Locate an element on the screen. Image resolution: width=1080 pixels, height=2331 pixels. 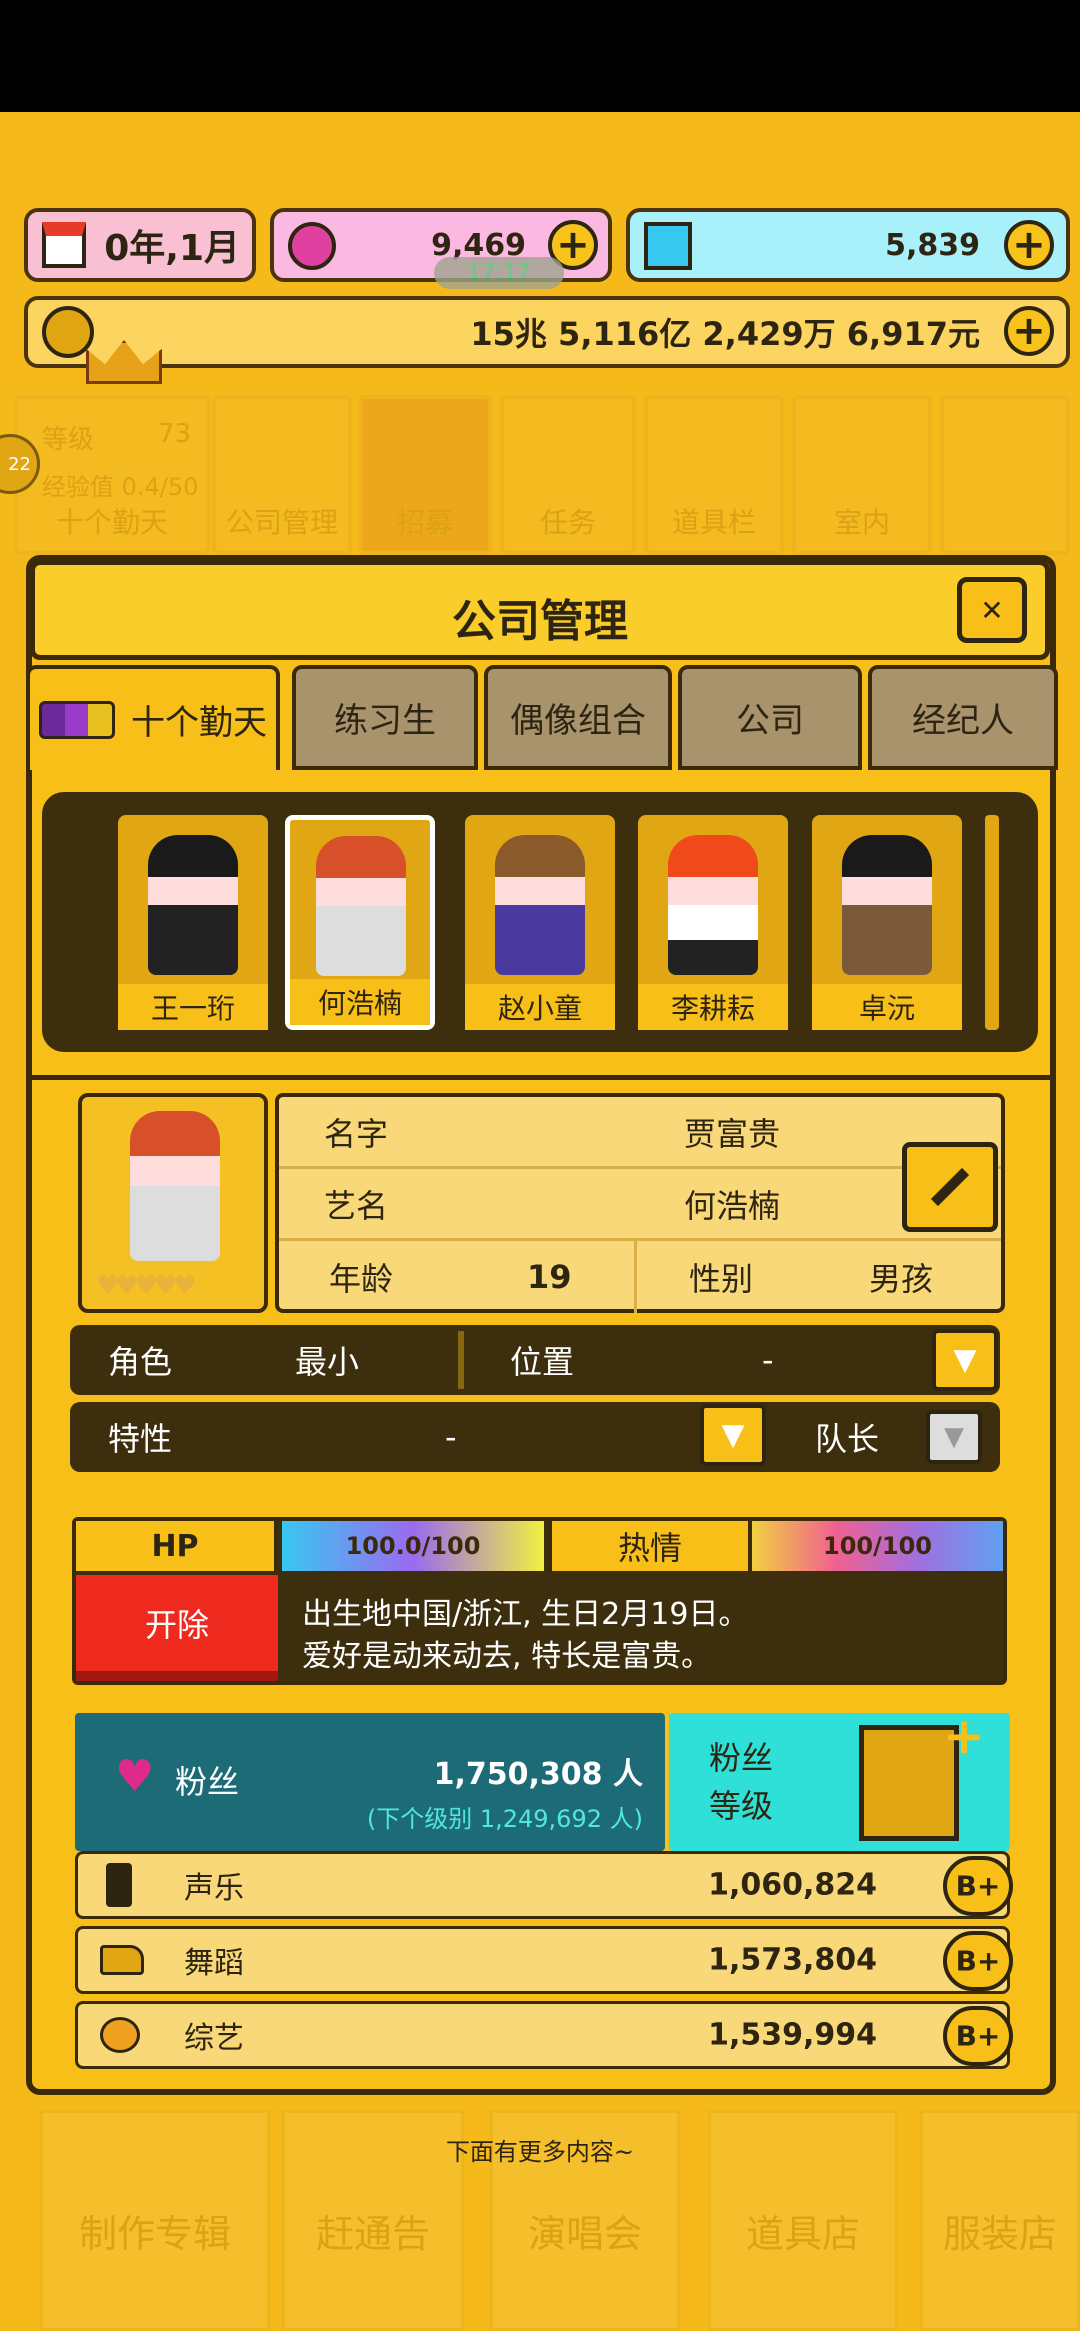
passion-label: 热情 is located at coordinates (649, 1548).